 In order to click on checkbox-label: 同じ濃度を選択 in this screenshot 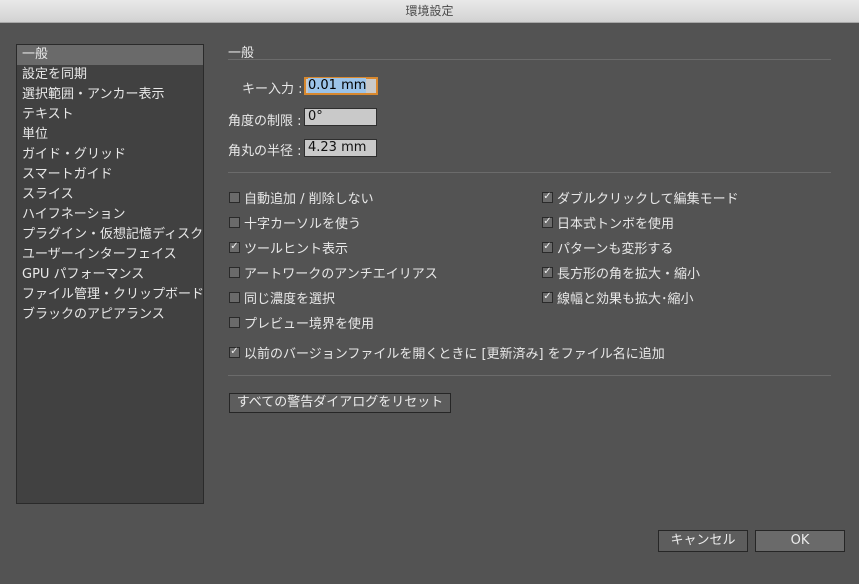, I will do `click(290, 299)`.